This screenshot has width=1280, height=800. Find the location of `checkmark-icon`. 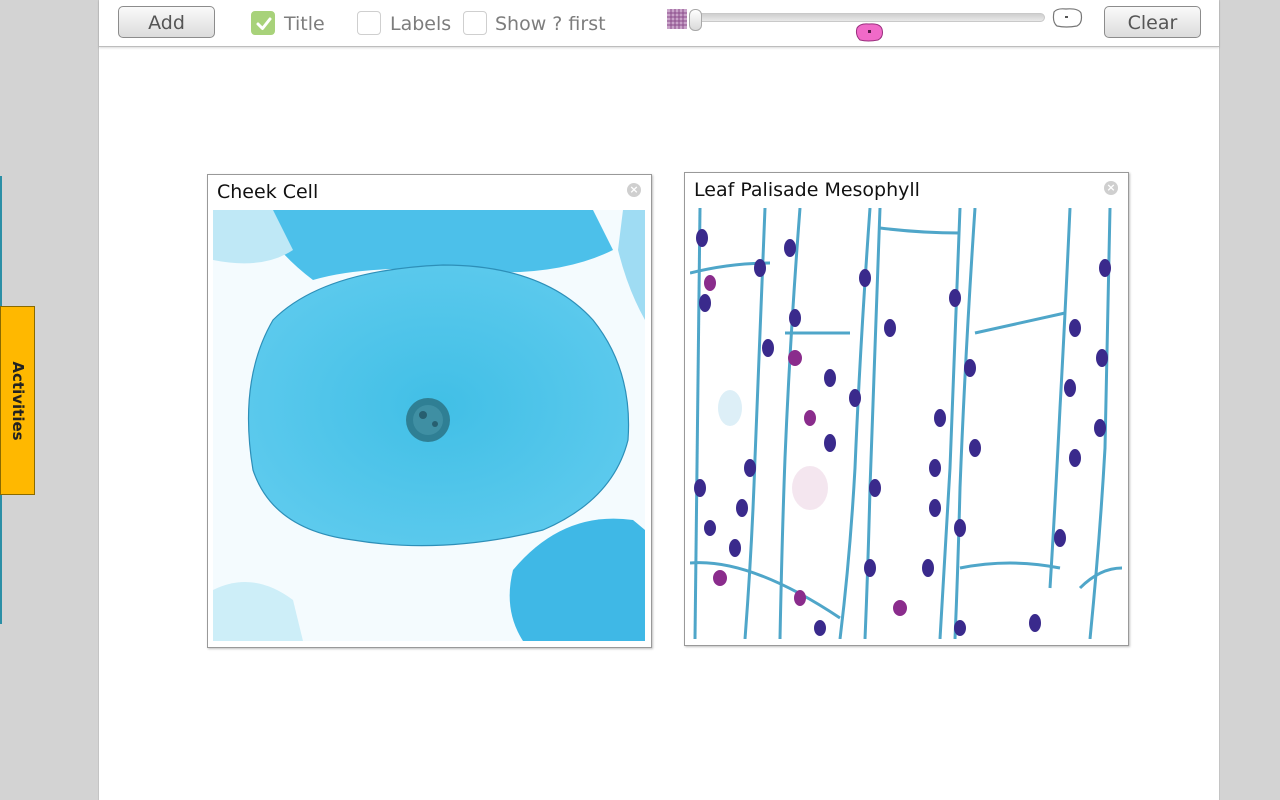

checkmark-icon is located at coordinates (264, 23).